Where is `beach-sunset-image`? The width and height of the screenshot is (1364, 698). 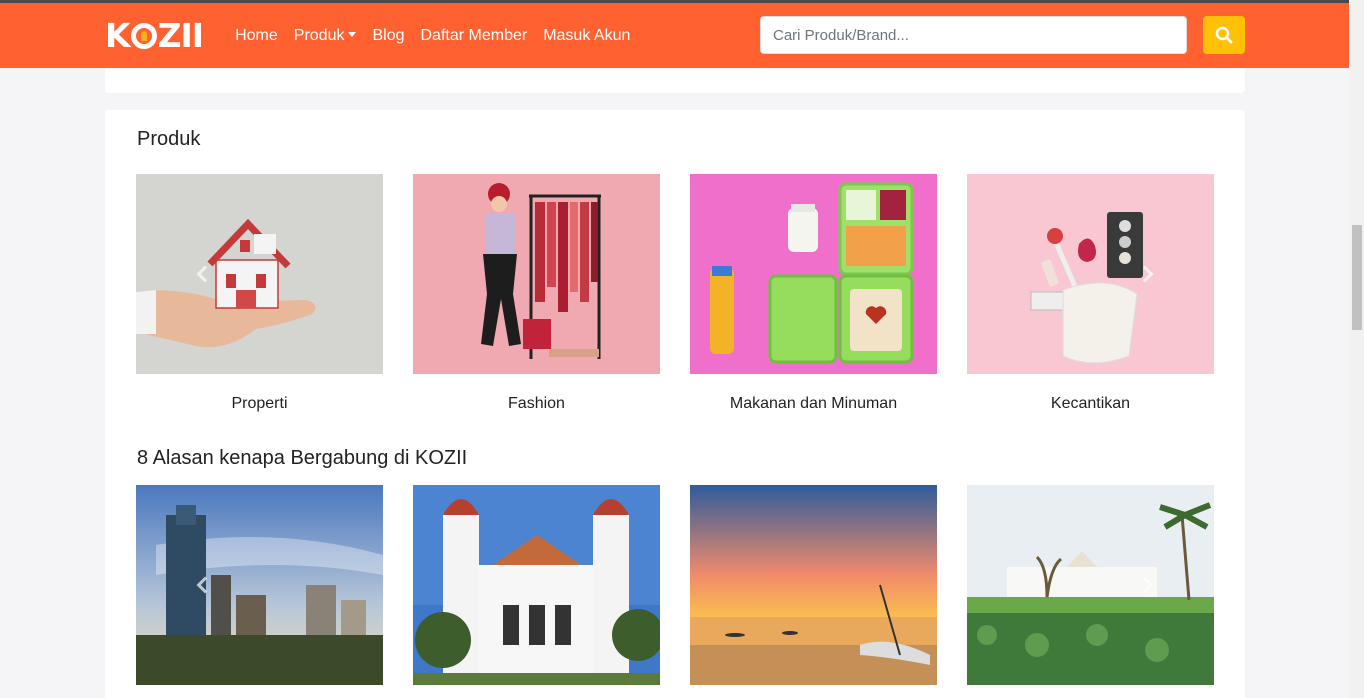
beach-sunset-image is located at coordinates (813, 585).